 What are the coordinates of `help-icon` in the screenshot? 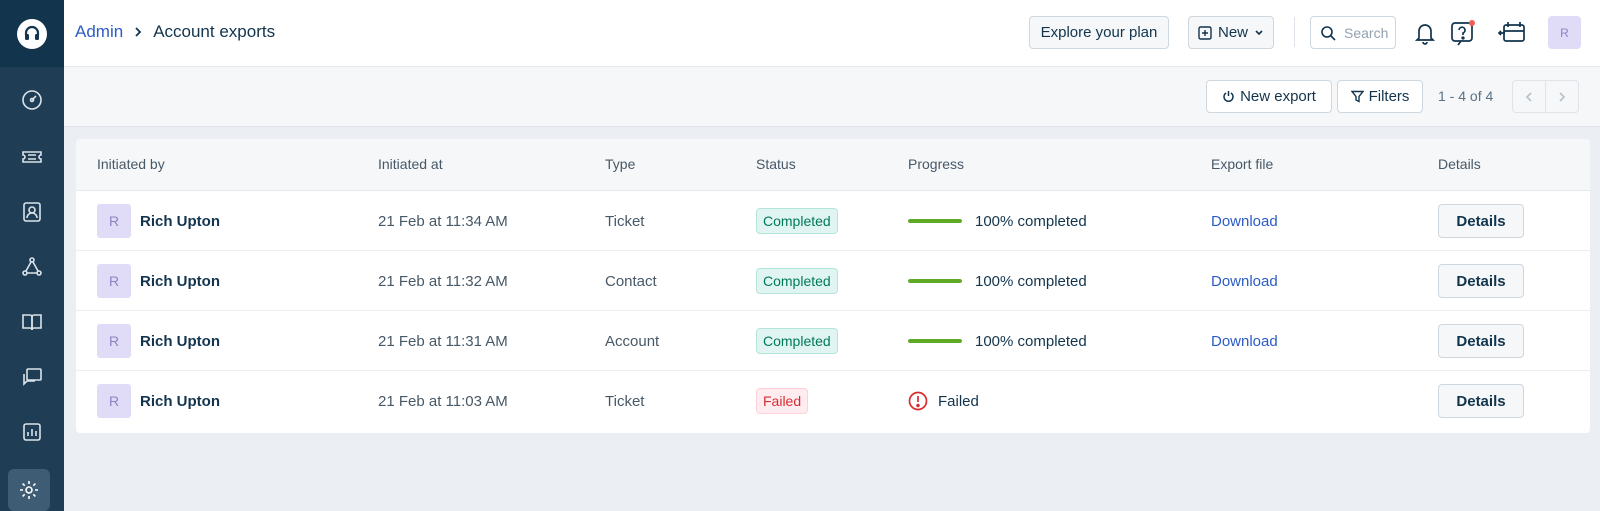 It's located at (1463, 33).